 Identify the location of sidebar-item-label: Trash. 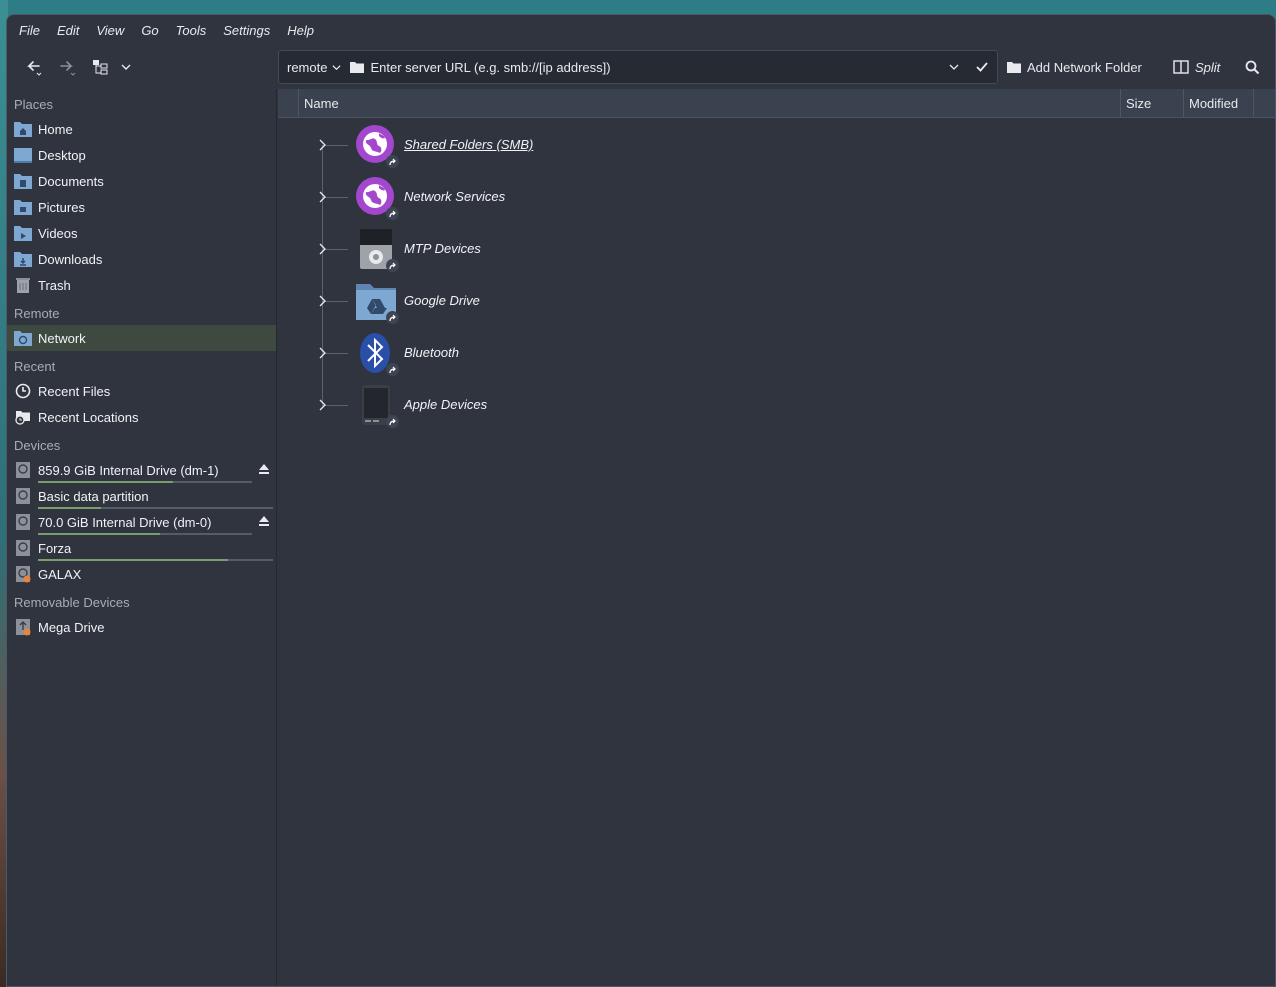
(54, 285).